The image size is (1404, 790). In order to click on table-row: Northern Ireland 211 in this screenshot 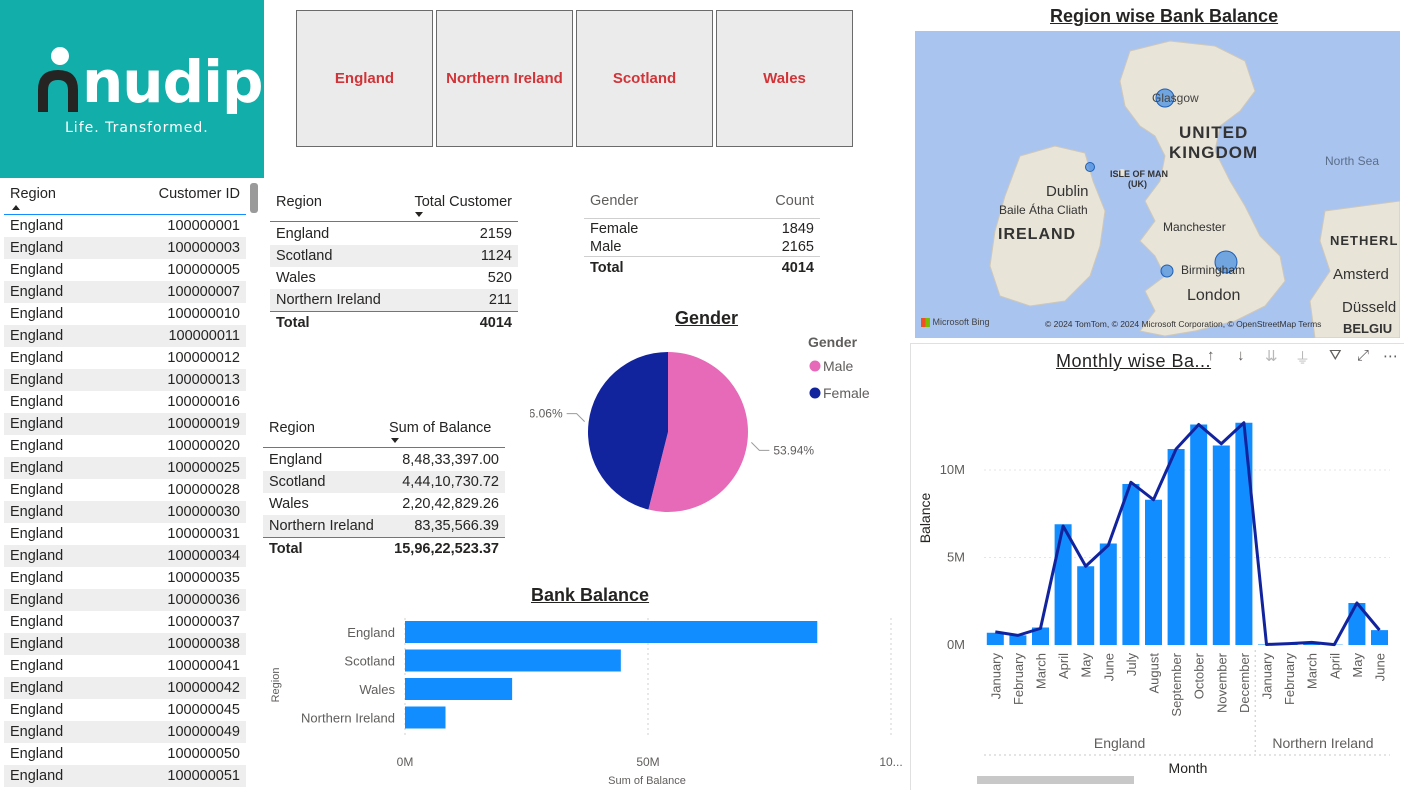, I will do `click(394, 300)`.